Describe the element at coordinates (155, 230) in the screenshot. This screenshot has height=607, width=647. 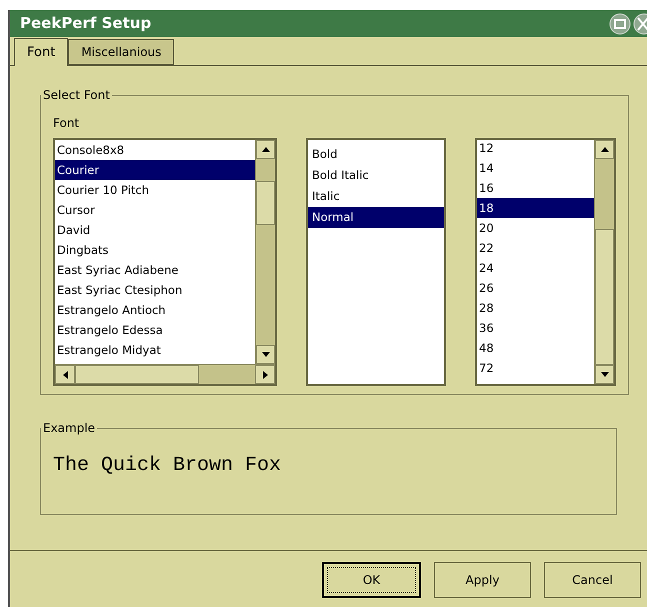
I see `list-item: David` at that location.